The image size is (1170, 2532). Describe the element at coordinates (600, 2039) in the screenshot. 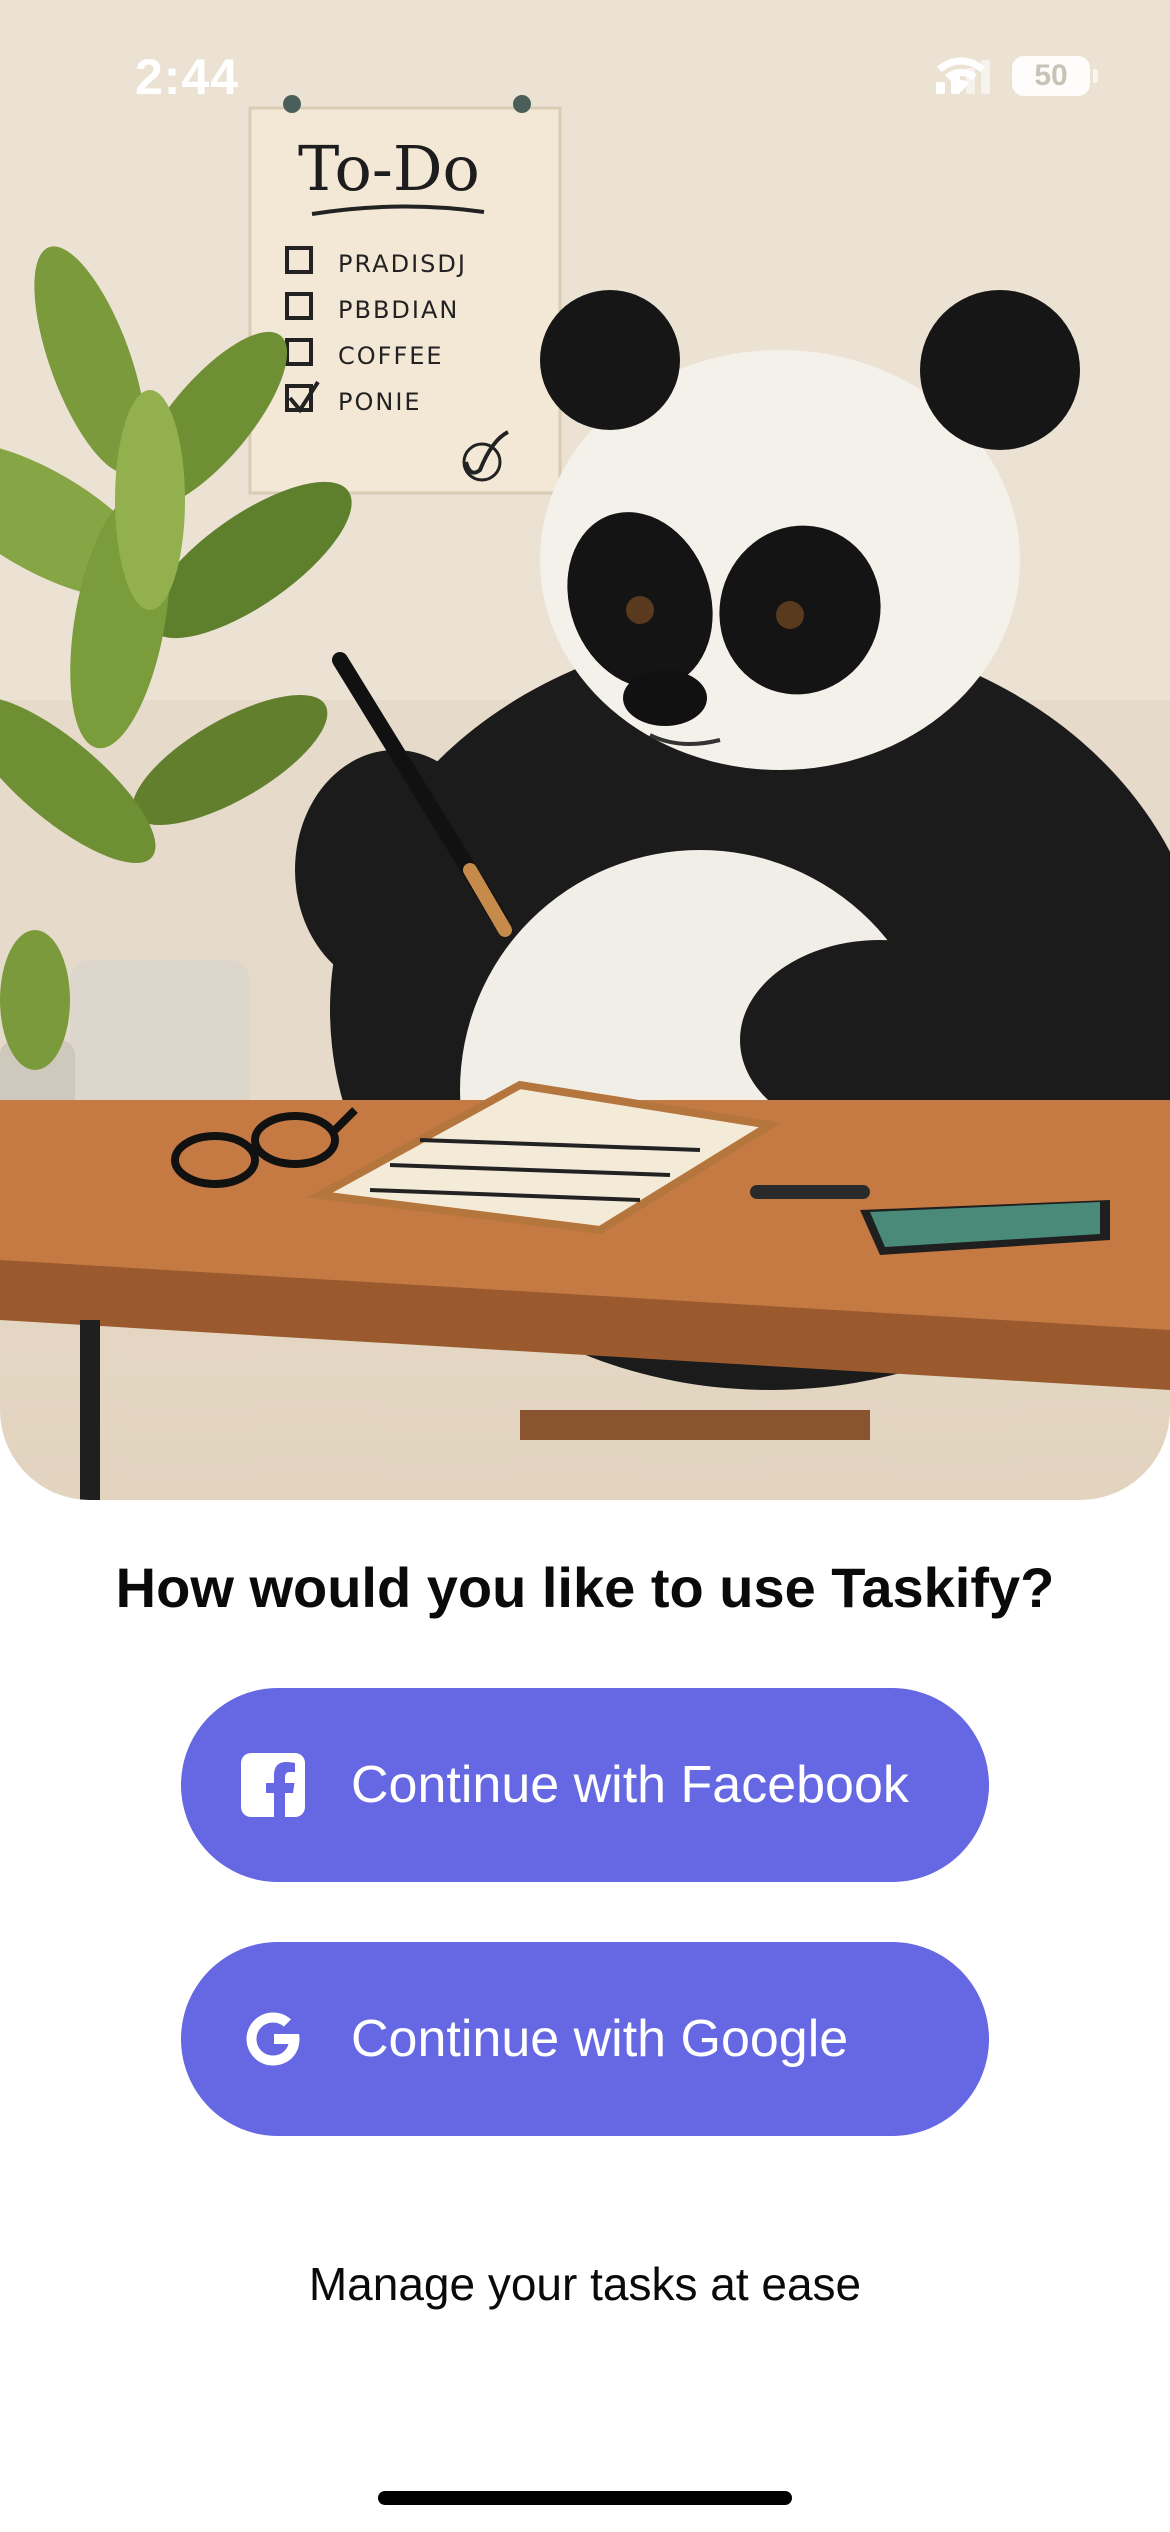

I see `google-button-label: Continue with Google` at that location.